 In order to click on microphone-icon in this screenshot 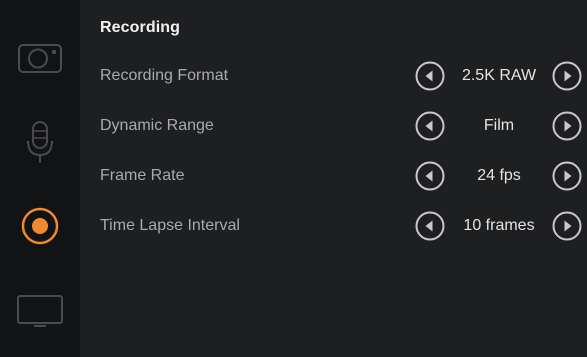, I will do `click(40, 142)`.